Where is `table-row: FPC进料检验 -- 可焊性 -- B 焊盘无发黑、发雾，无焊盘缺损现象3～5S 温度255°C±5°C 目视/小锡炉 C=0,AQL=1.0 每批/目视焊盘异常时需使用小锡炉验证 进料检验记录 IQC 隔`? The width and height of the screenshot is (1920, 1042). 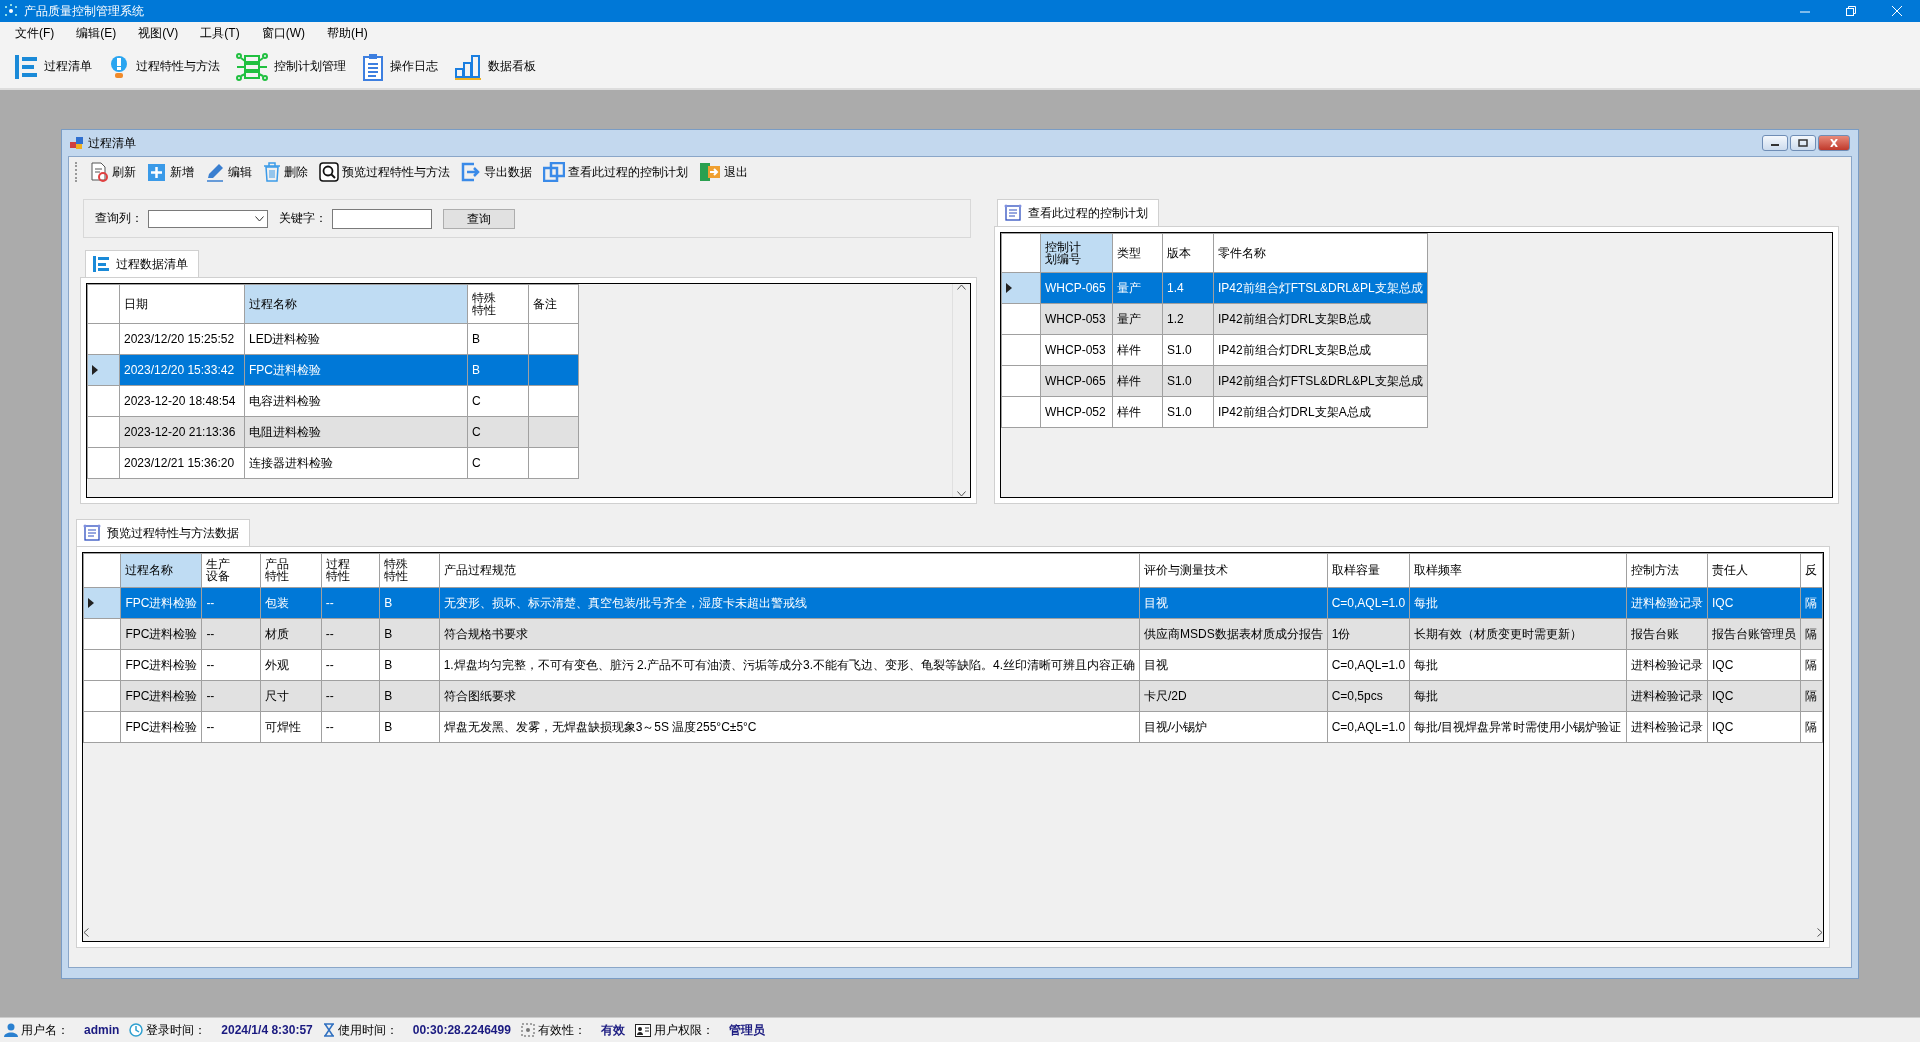
table-row: FPC进料检验 -- 可焊性 -- B 焊盘无发黑、发雾，无焊盘缺损现象3～5S 温度255°C±5°C 目视/小锡炉 C=0,AQL=1.0 每批/目视焊盘异常时需使用小锡炉验证 进料检验记录 IQC 隔 is located at coordinates (953, 727).